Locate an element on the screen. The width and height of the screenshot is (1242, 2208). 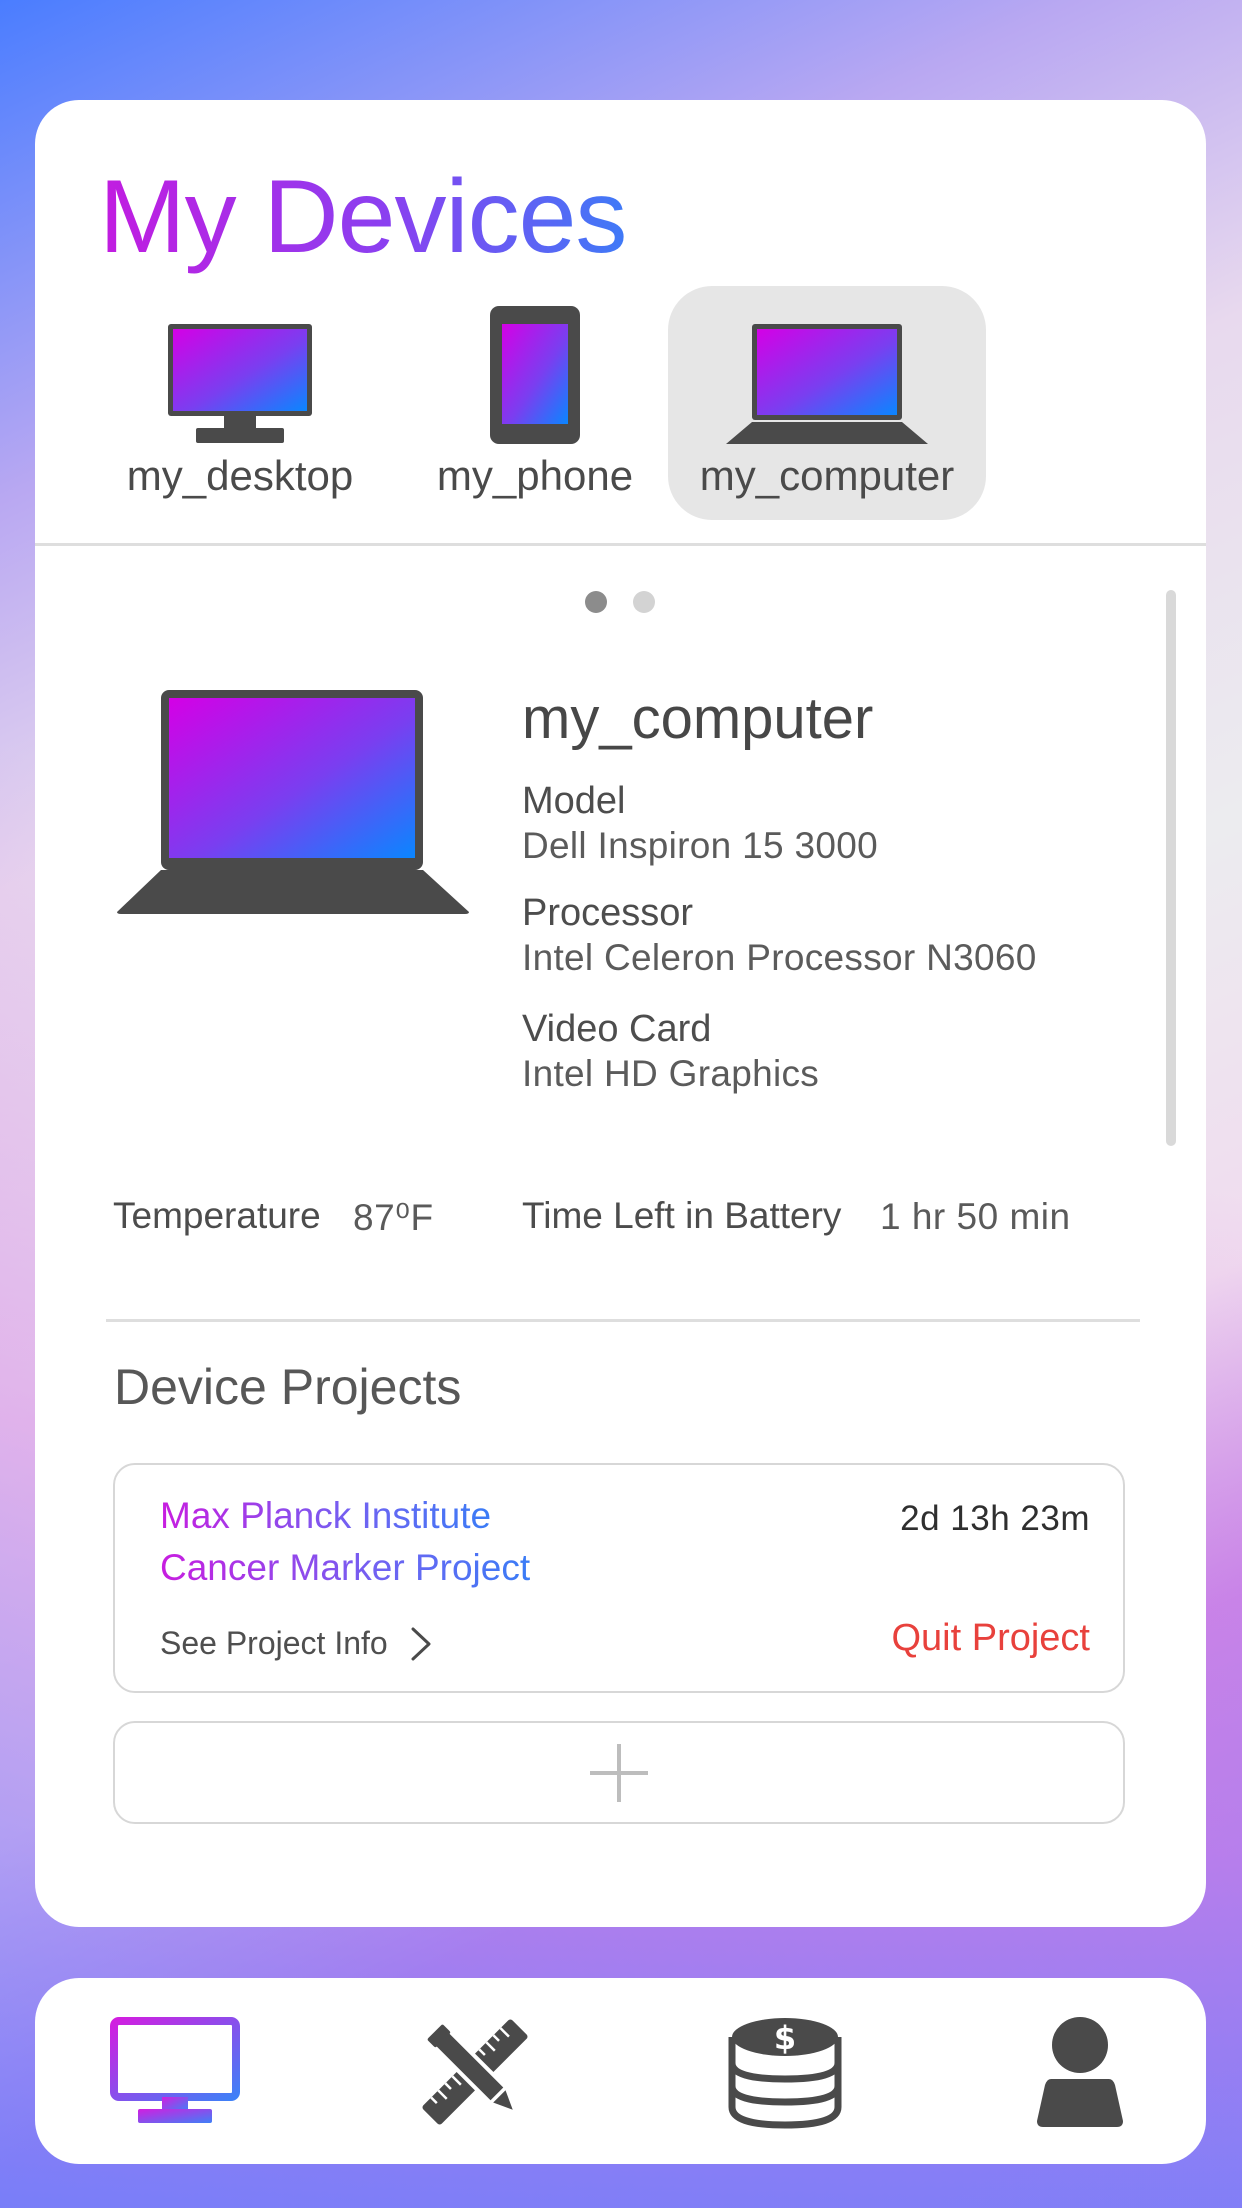
scrollbar is located at coordinates (1171, 868).